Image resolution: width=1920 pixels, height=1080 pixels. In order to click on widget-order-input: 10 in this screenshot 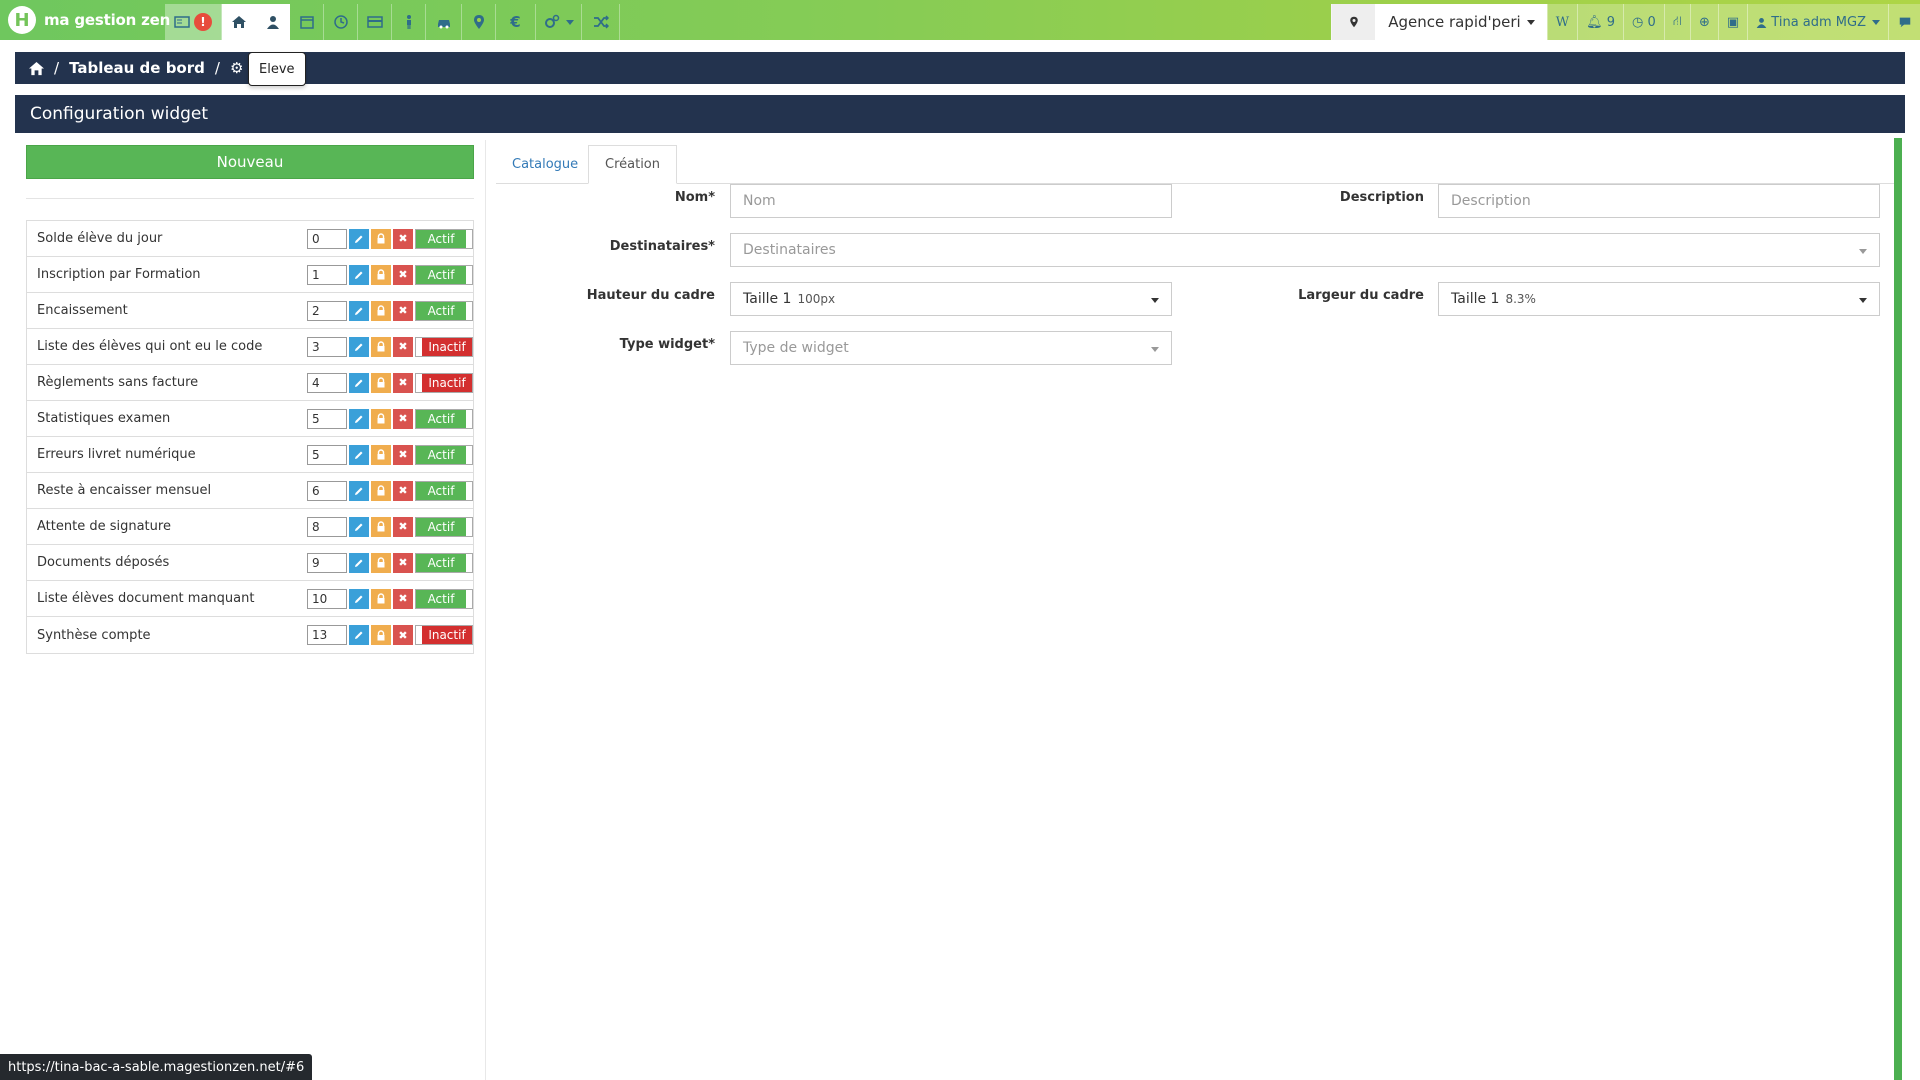, I will do `click(327, 598)`.